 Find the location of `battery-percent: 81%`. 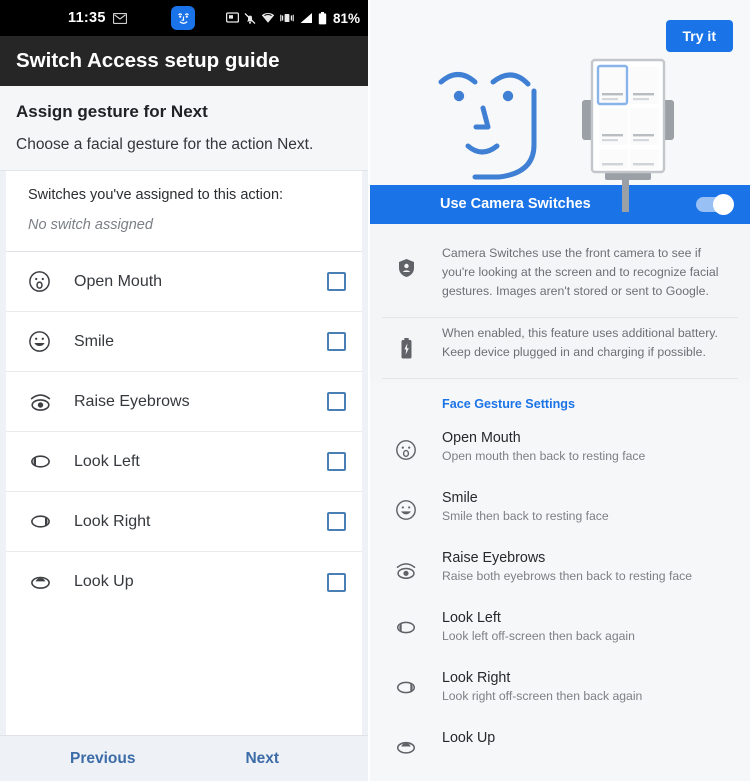

battery-percent: 81% is located at coordinates (346, 18).